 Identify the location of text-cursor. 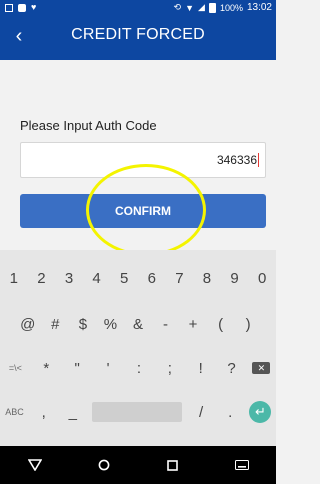
(258, 160).